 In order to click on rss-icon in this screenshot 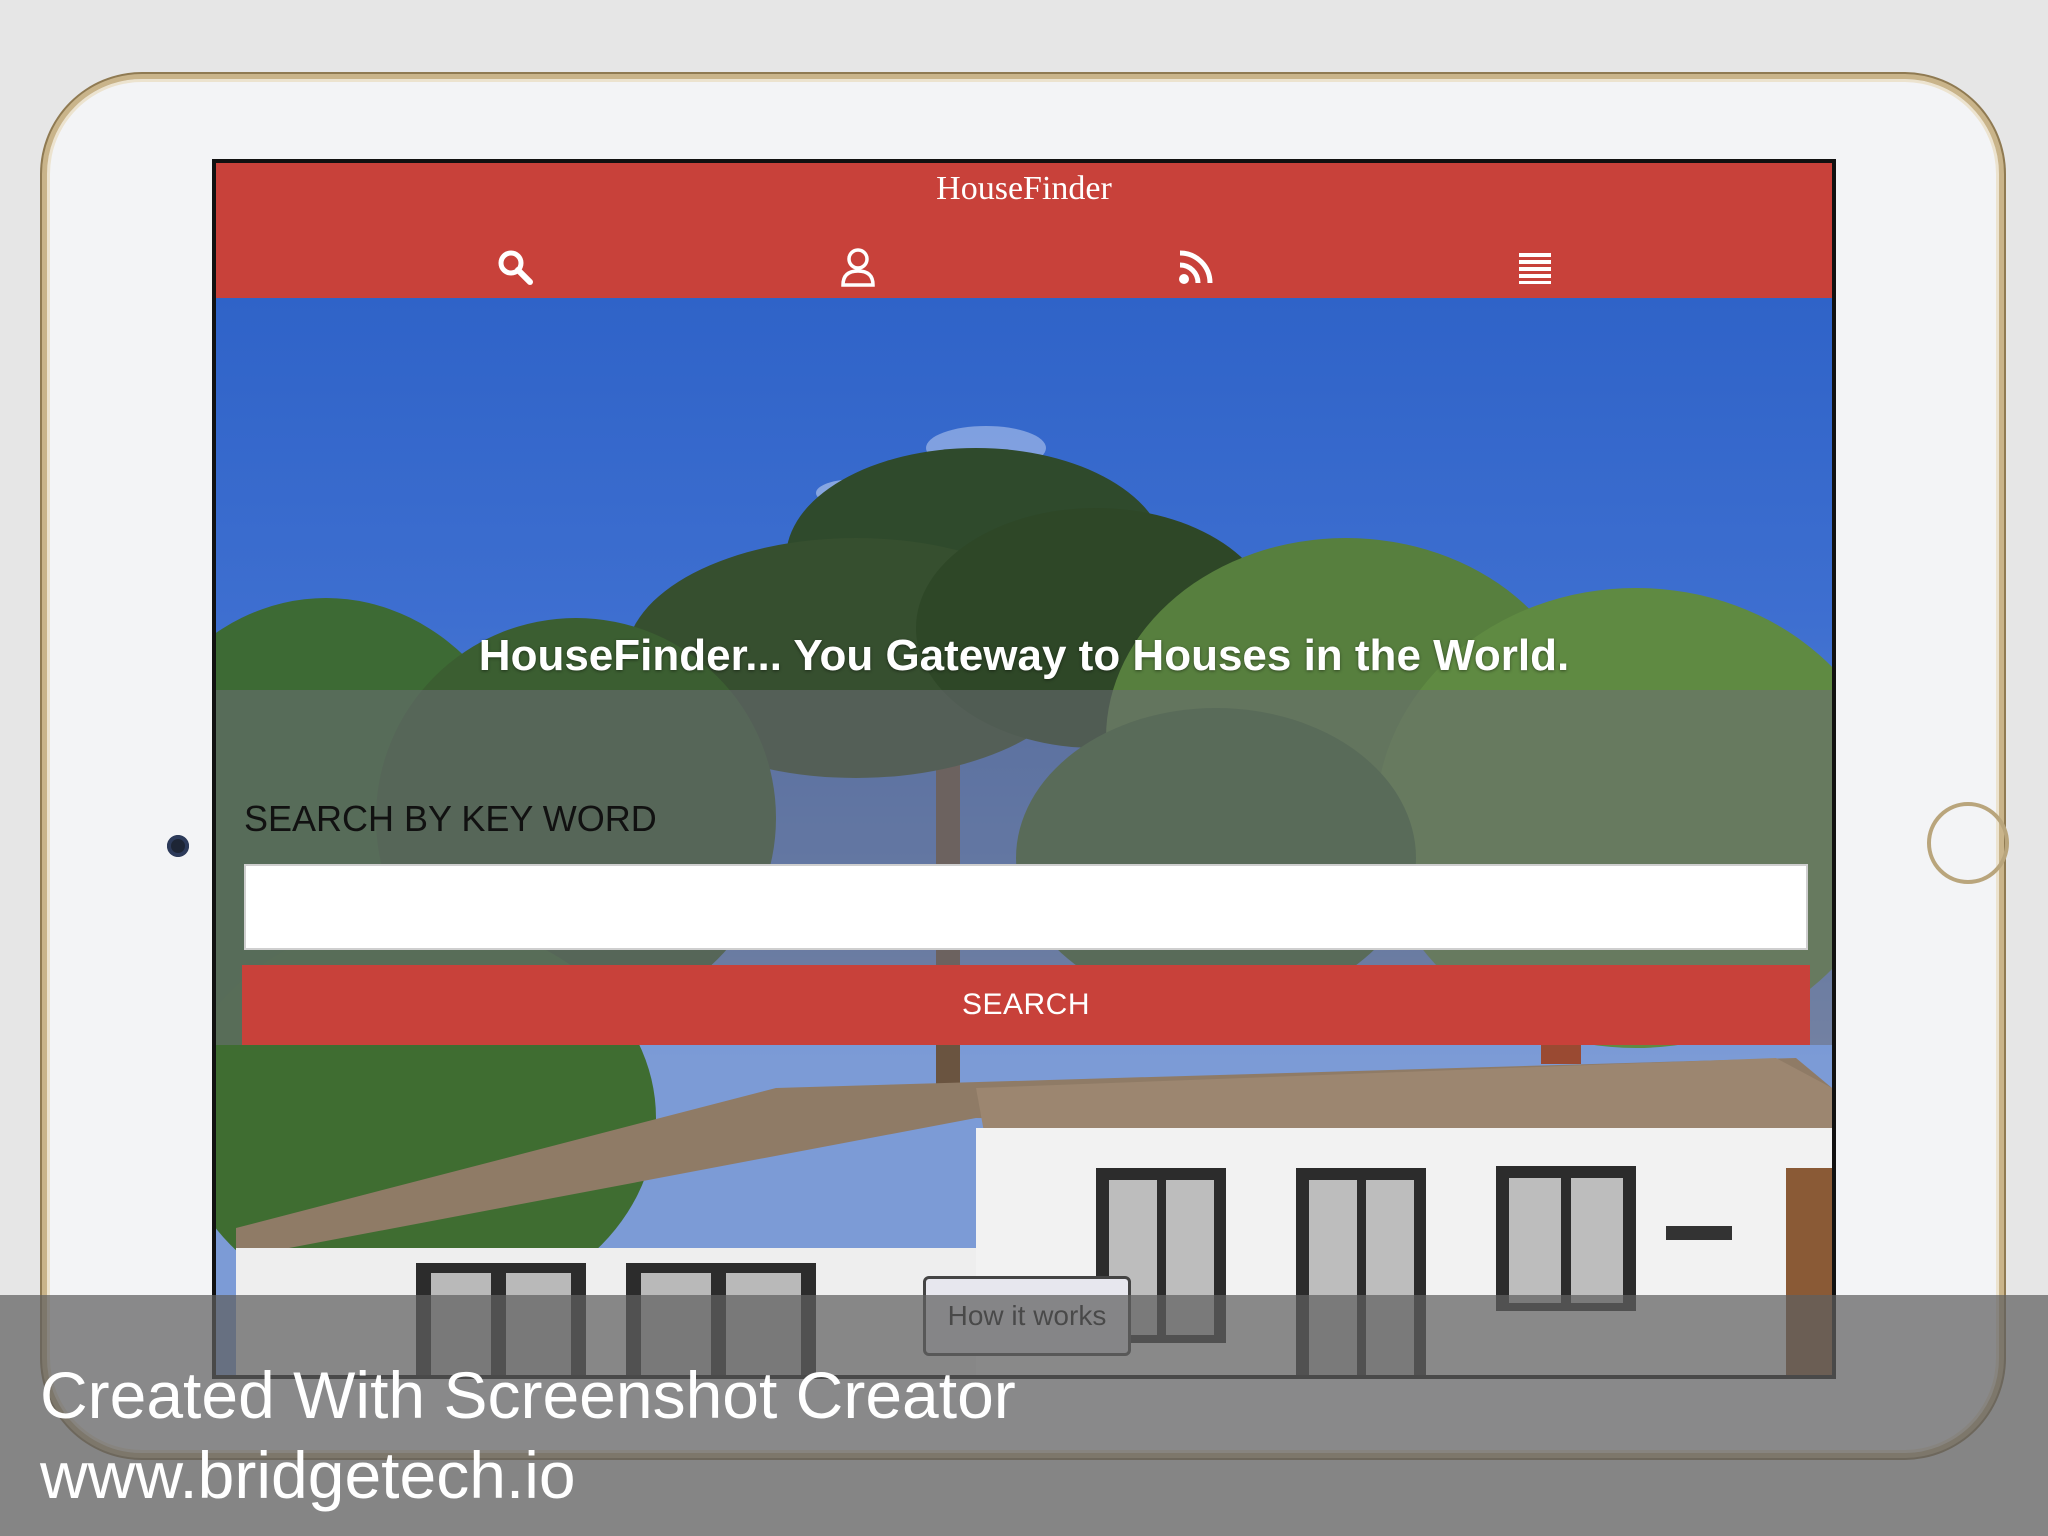, I will do `click(1196, 267)`.